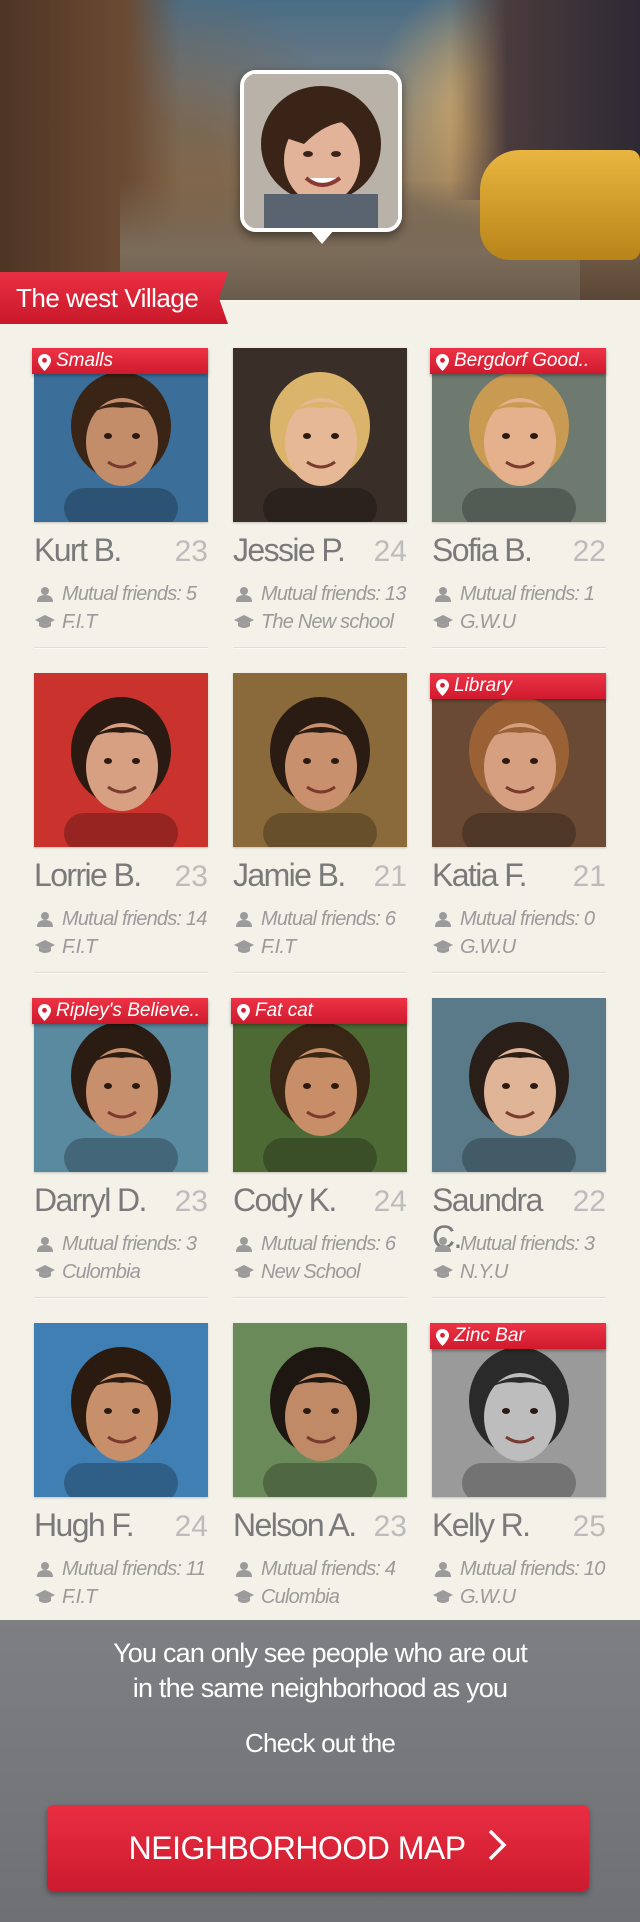 This screenshot has height=1922, width=640. I want to click on school-text: Culombia, so click(101, 1271).